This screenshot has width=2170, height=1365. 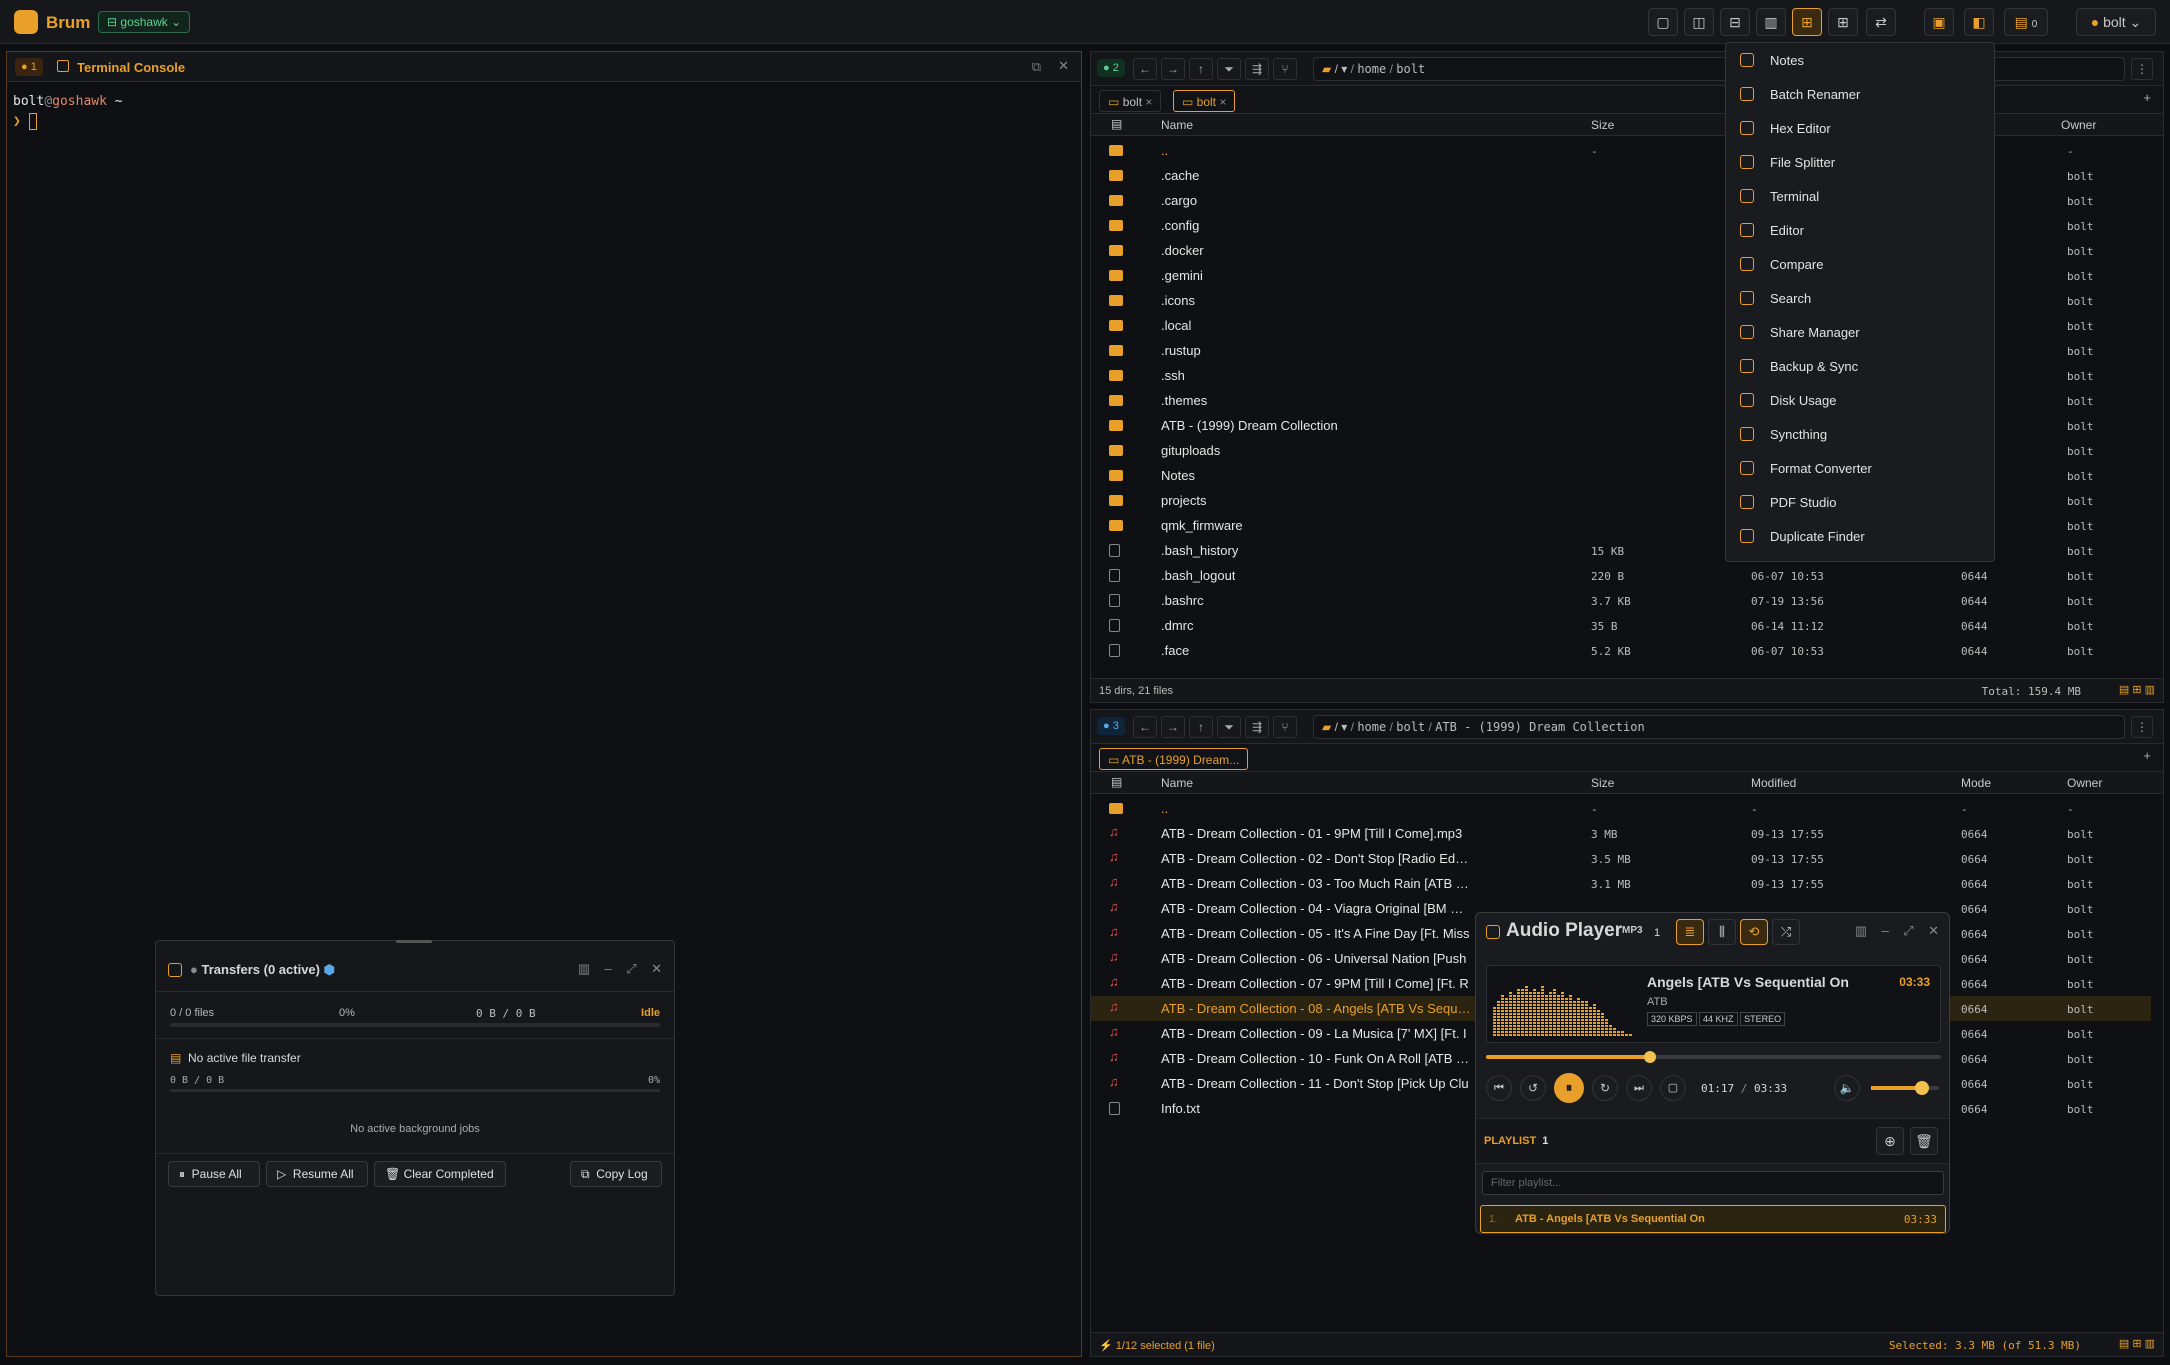 I want to click on col-modified: Modified, so click(x=1773, y=783).